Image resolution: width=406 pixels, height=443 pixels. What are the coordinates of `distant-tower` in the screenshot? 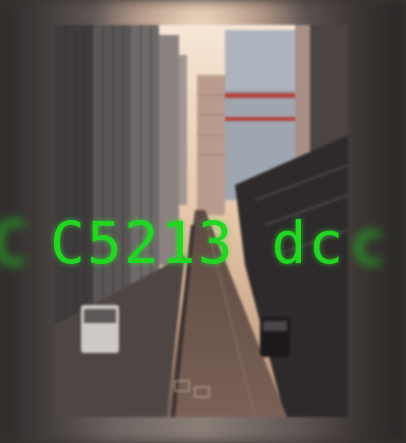 It's located at (211, 145).